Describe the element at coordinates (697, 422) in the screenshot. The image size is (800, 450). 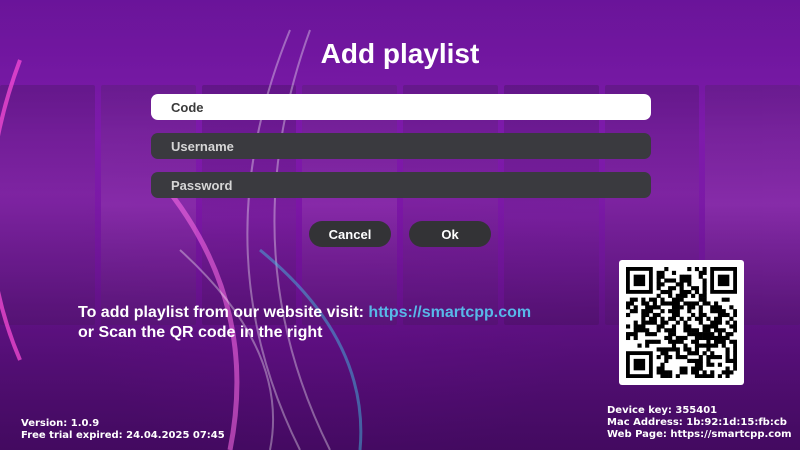
I see `mac-address-text: Mac Address: 1b:92:1d:15:fb:cb` at that location.